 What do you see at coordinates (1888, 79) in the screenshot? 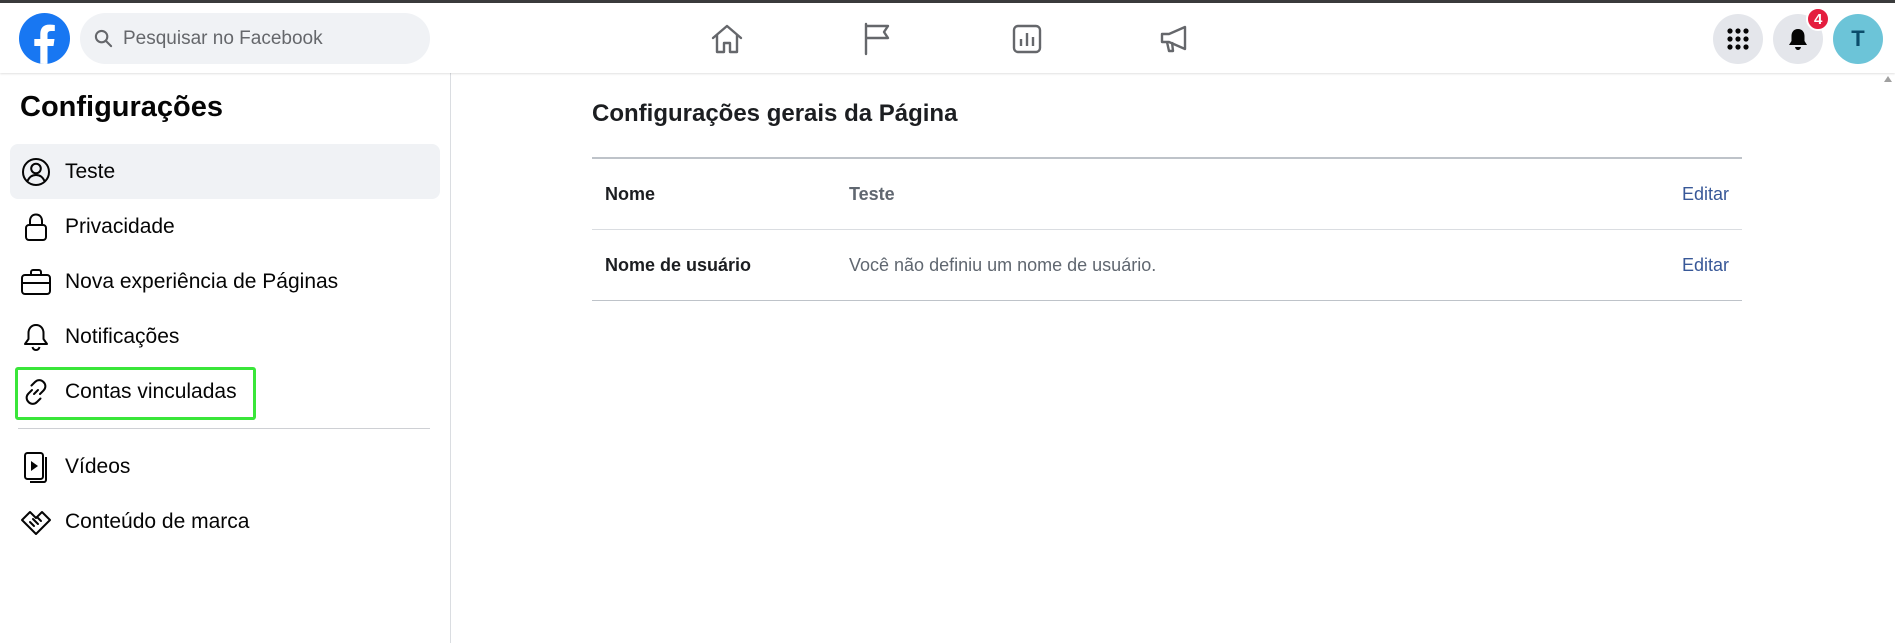
I see `scroll-up-arrow-icon` at bounding box center [1888, 79].